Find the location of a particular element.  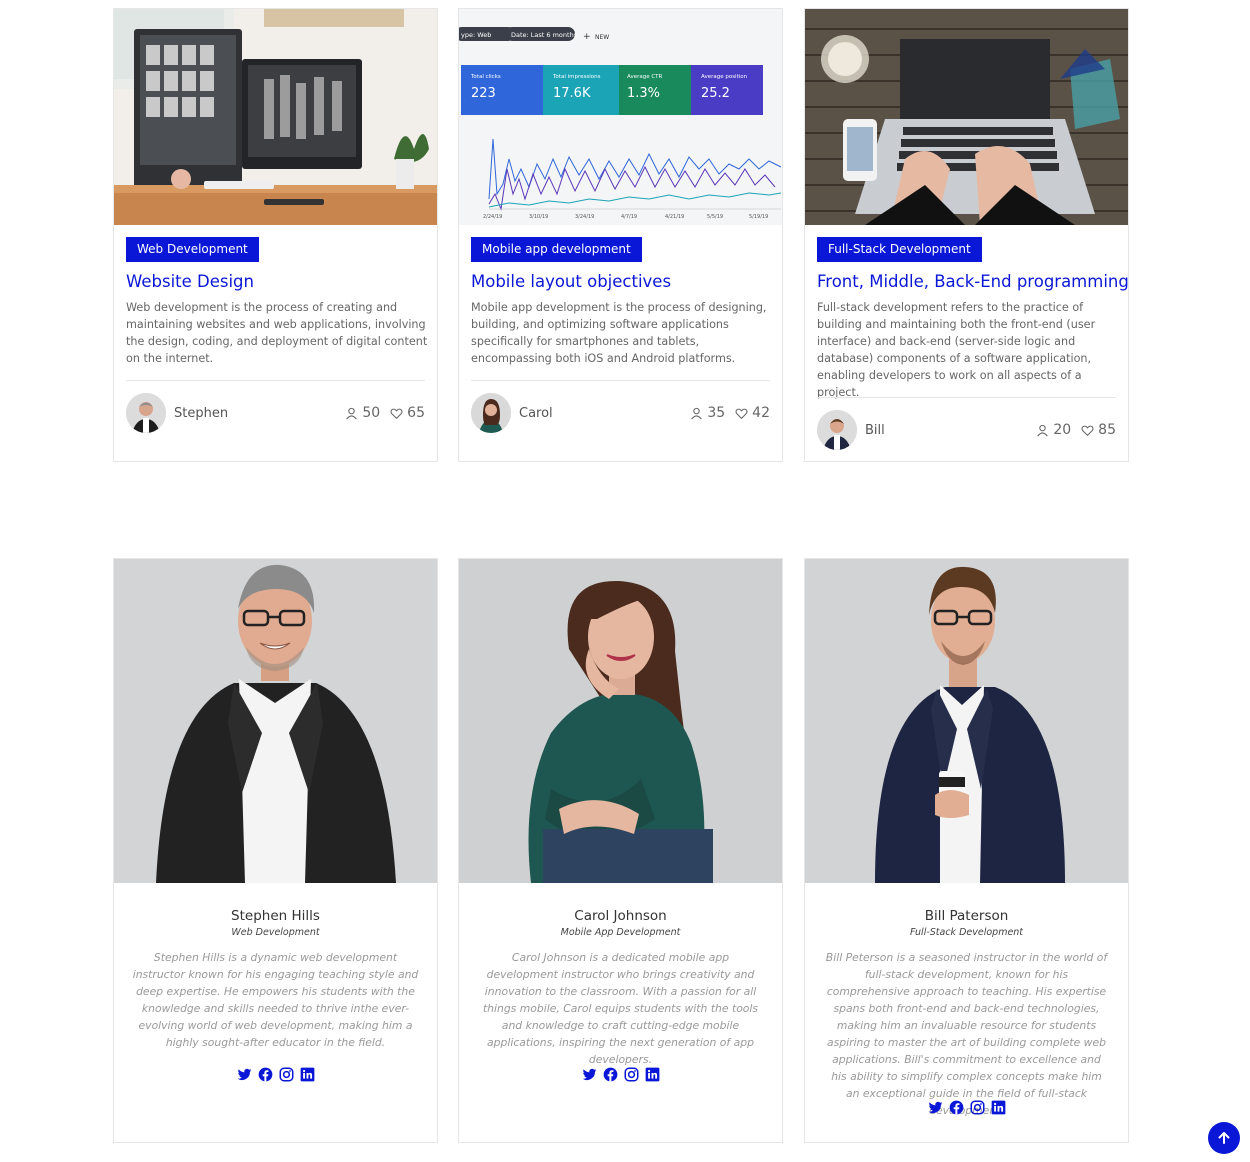

arrow-up-icon is located at coordinates (1224, 1138).